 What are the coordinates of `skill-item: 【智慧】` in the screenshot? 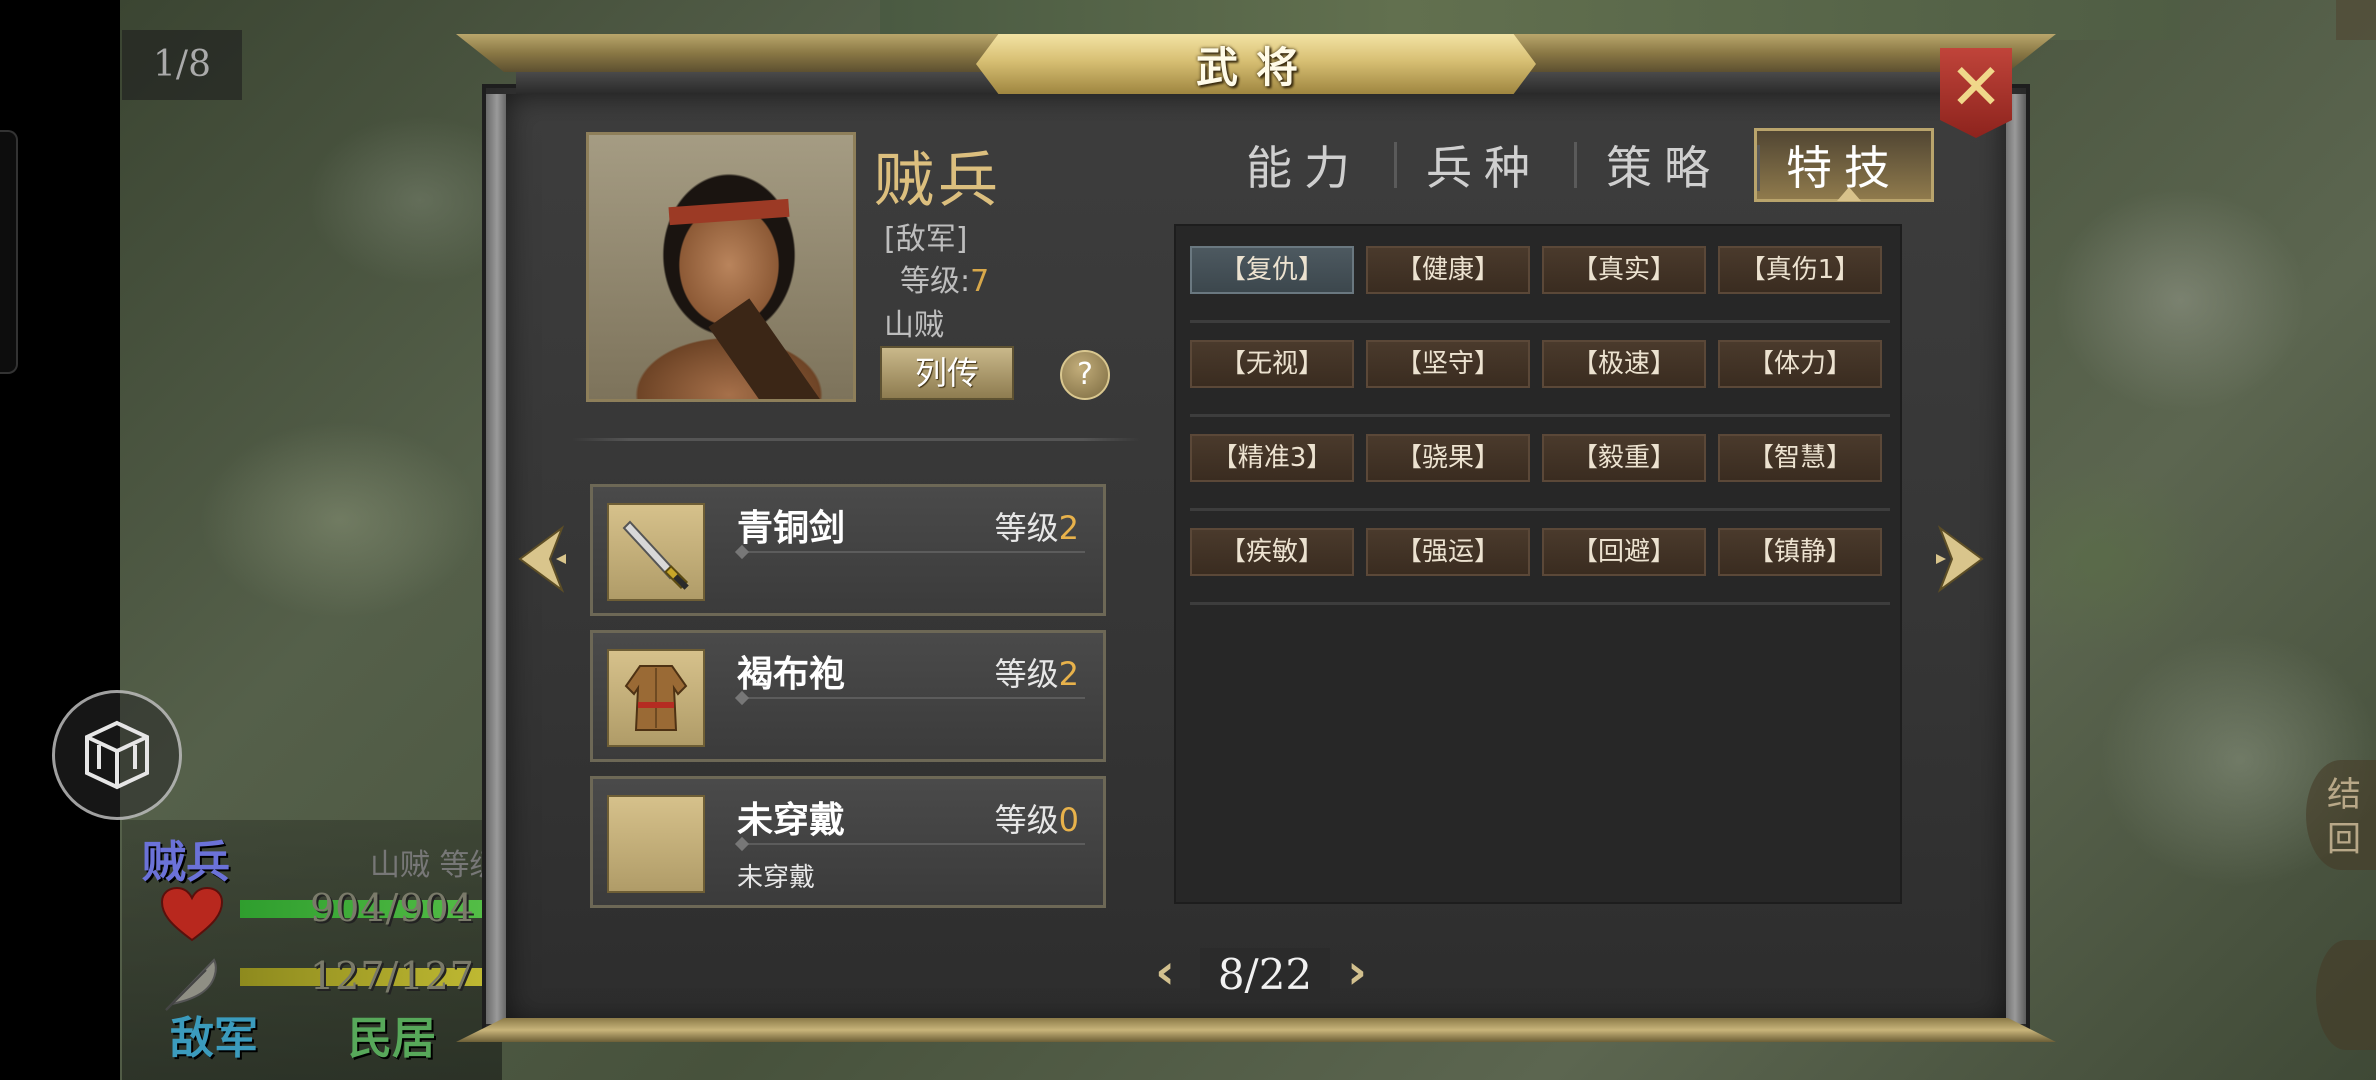 It's located at (1800, 458).